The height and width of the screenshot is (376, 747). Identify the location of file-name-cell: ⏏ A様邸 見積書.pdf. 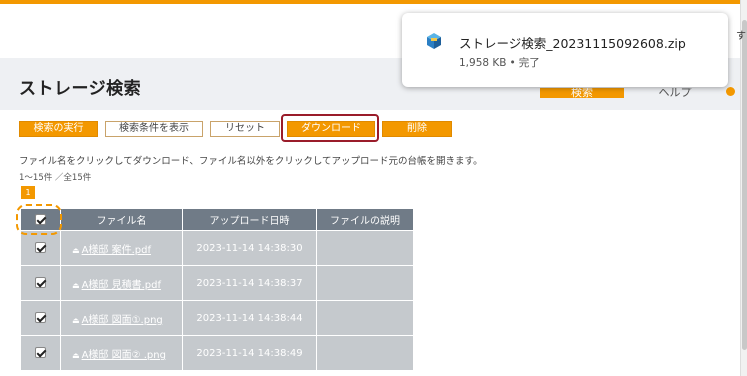
(121, 283).